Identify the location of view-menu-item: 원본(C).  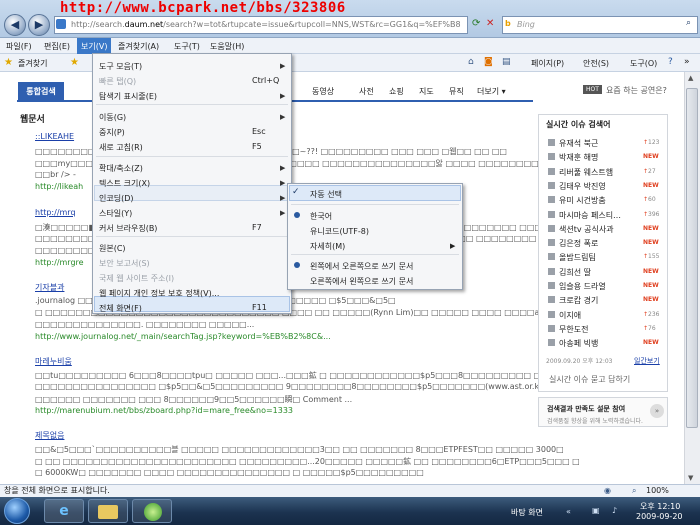
(112, 248).